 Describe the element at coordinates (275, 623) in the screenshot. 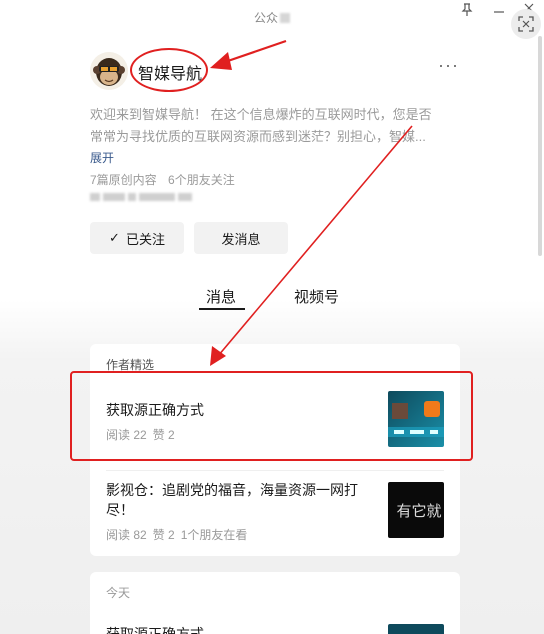

I see `article-item: 获取源正确方式` at that location.